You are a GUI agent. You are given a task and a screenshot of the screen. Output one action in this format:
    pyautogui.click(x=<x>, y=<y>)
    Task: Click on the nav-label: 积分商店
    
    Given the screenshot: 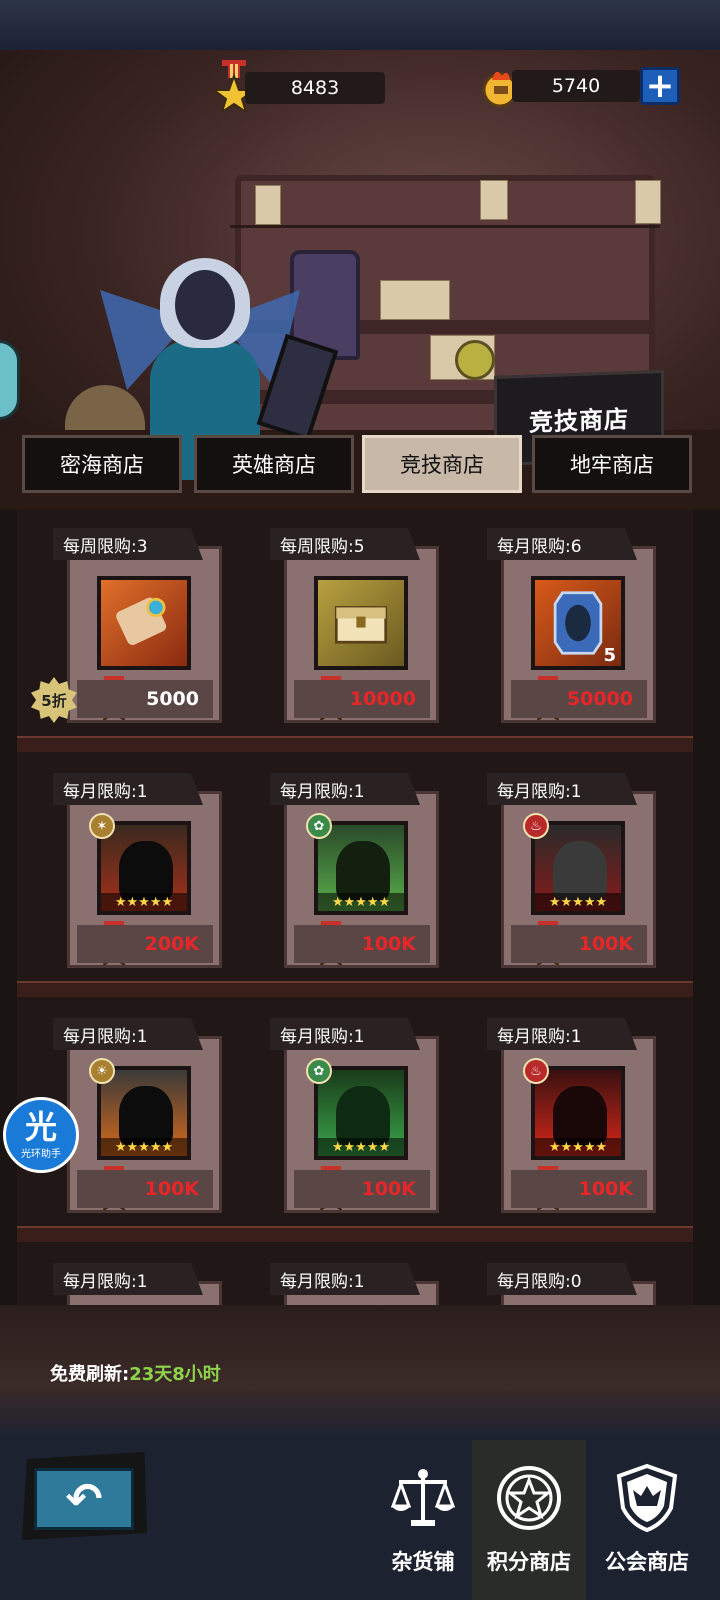 What is the action you would take?
    pyautogui.click(x=529, y=1562)
    